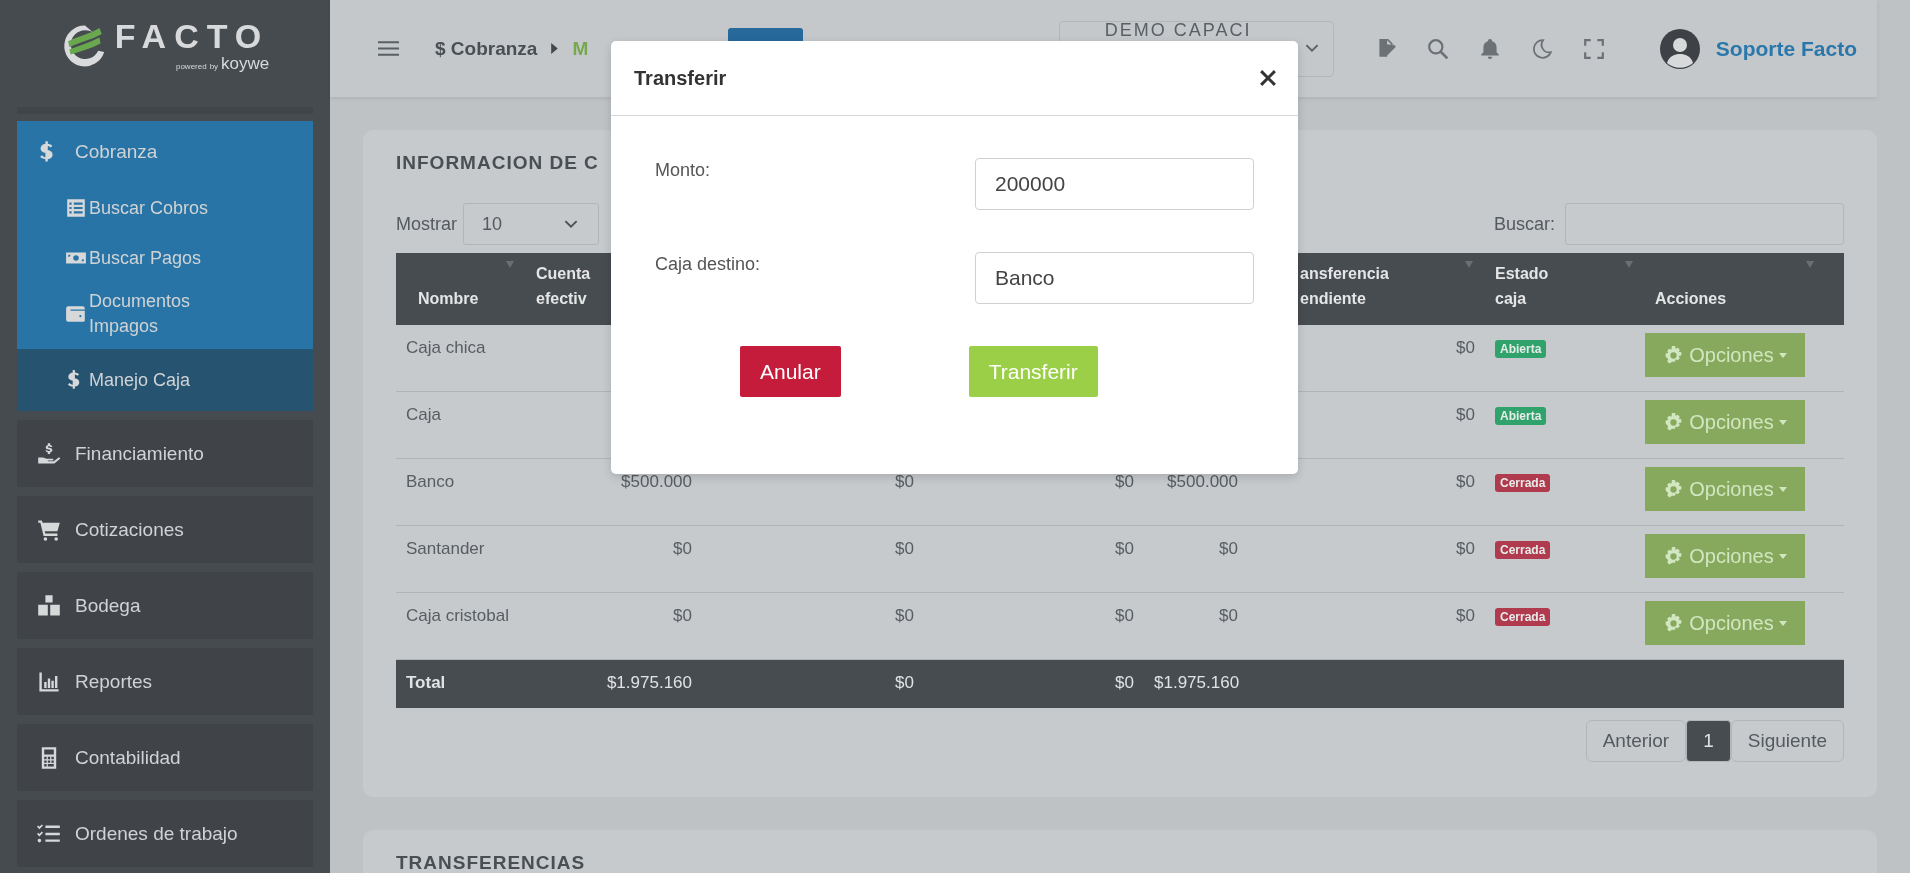  I want to click on submenu-item: Manejo Caja, so click(165, 380).